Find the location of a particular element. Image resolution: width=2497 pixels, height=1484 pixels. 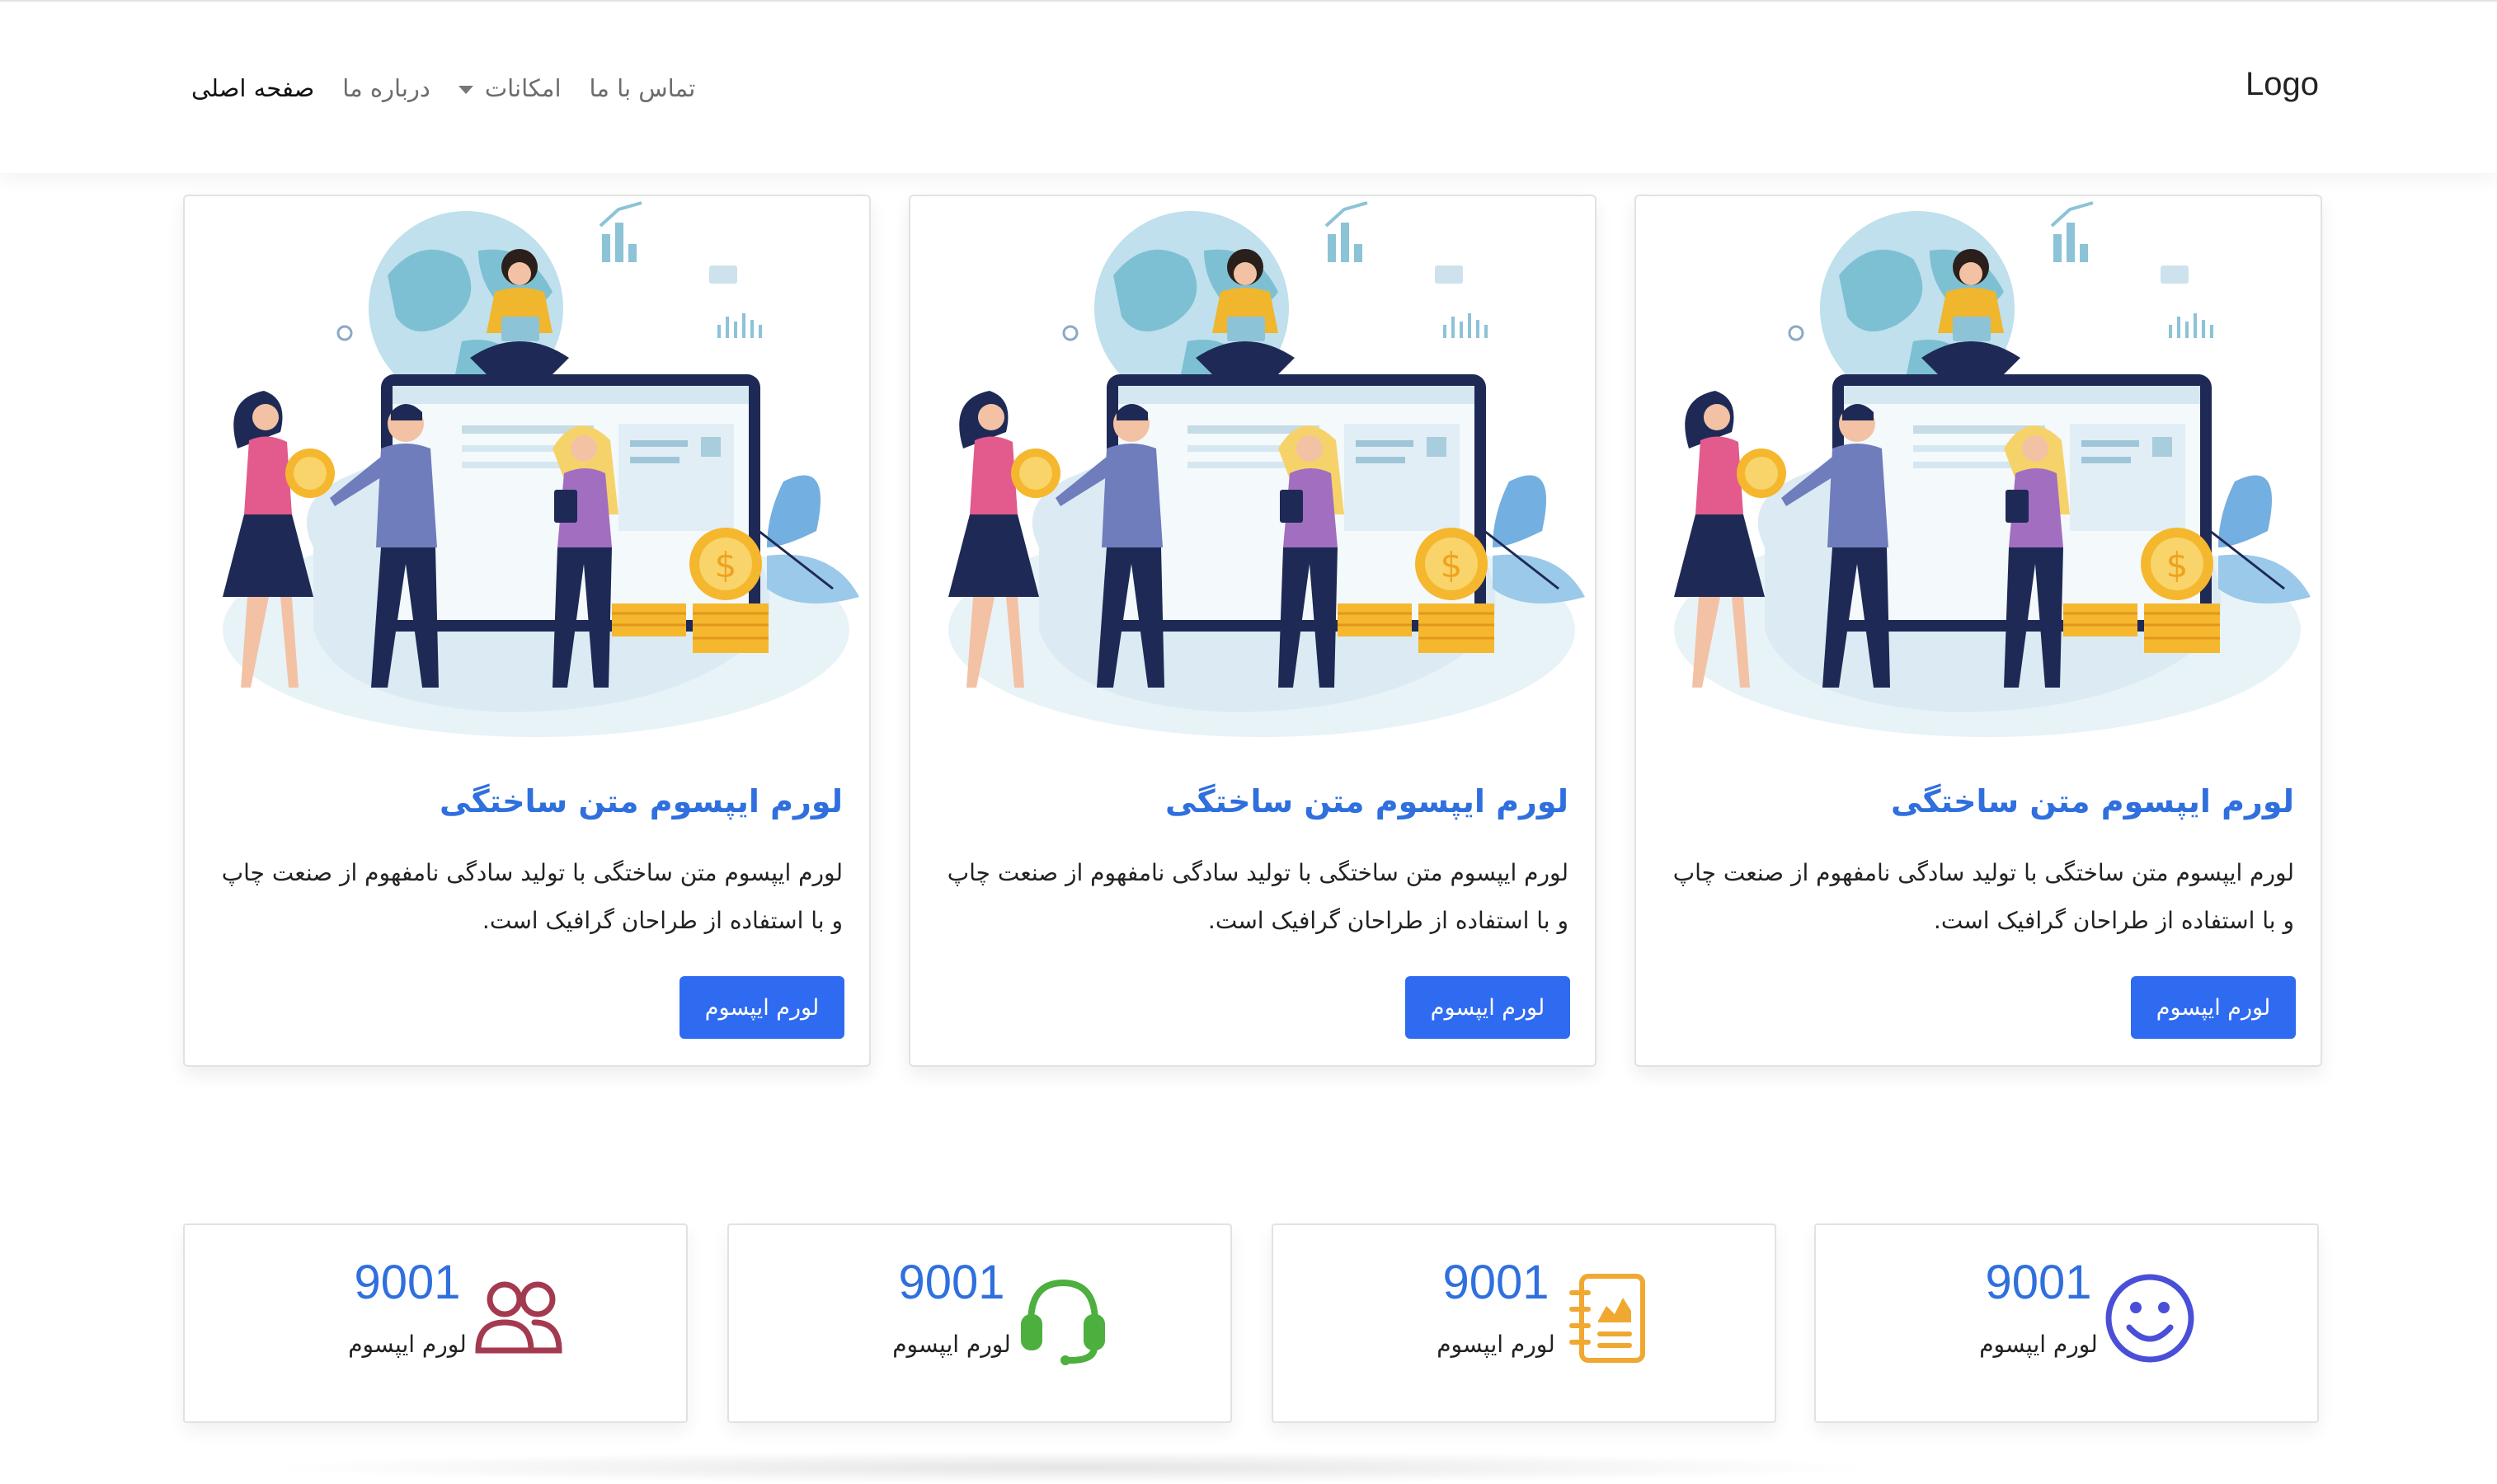

notebook-chart-icon is located at coordinates (1607, 1318).